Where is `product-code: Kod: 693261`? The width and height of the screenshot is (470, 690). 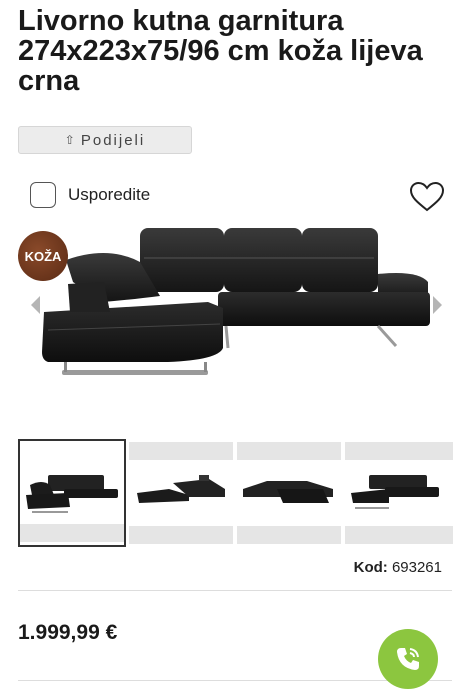
product-code: Kod: 693261 is located at coordinates (398, 567).